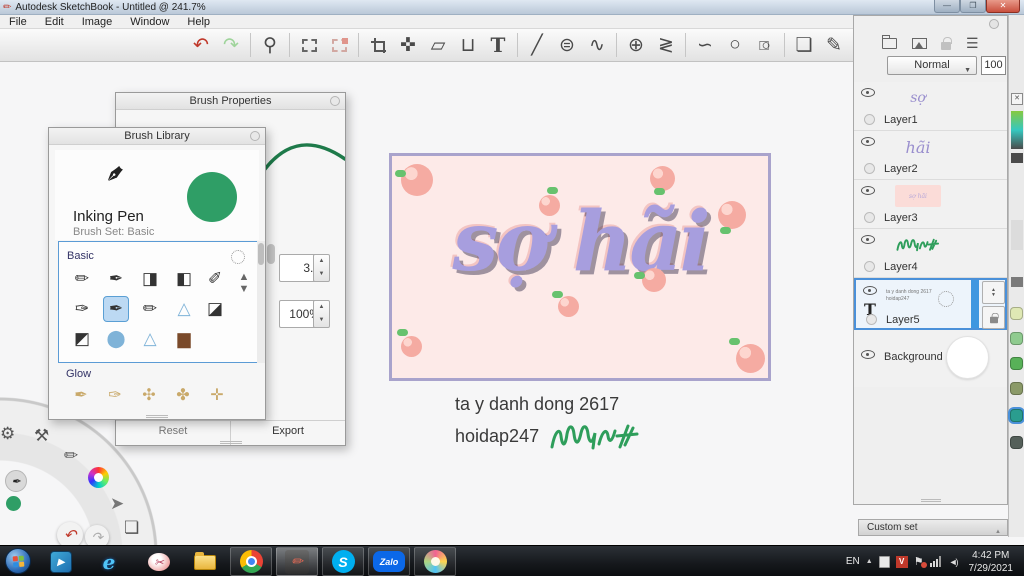  What do you see at coordinates (973, 6) in the screenshot?
I see `restore-button: ❐` at bounding box center [973, 6].